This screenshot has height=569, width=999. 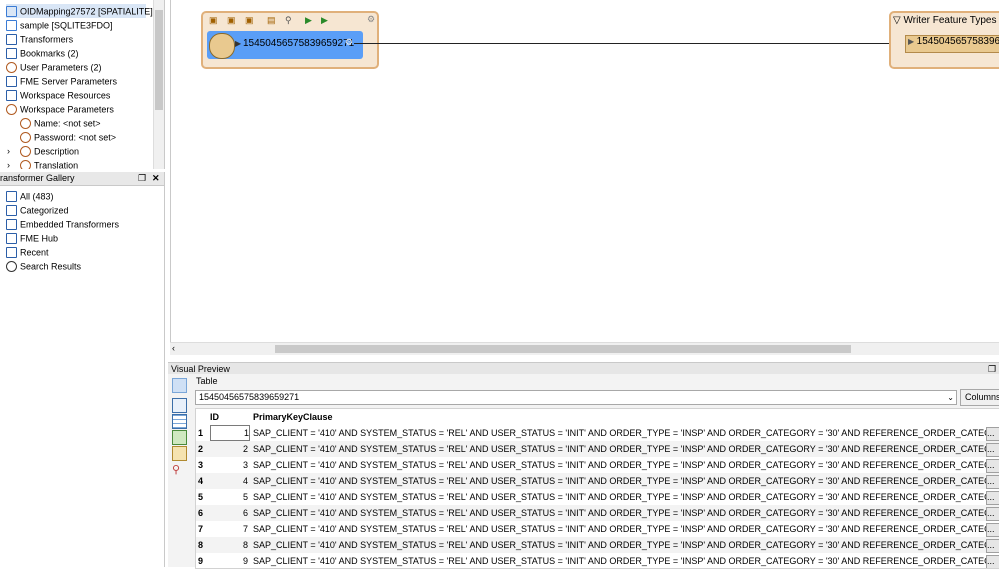 I want to click on scroll-left-icon: ‹, so click(x=173, y=348).